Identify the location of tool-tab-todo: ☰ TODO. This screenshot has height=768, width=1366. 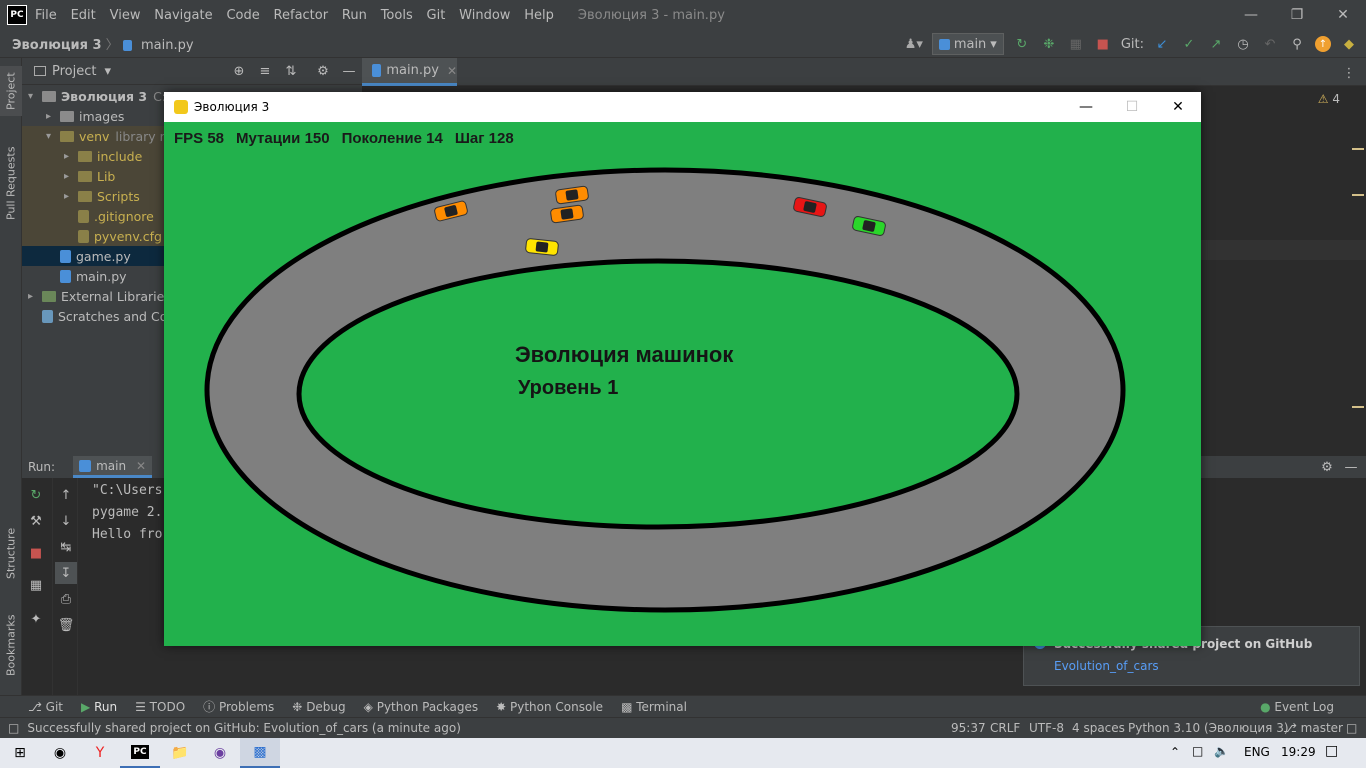
(160, 707).